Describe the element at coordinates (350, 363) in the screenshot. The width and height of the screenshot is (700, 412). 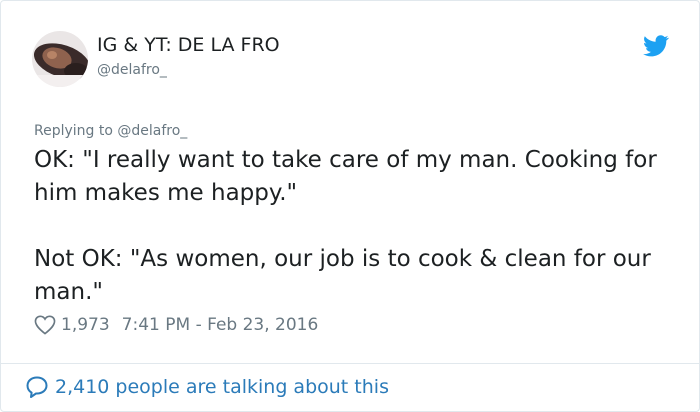
I see `divider` at that location.